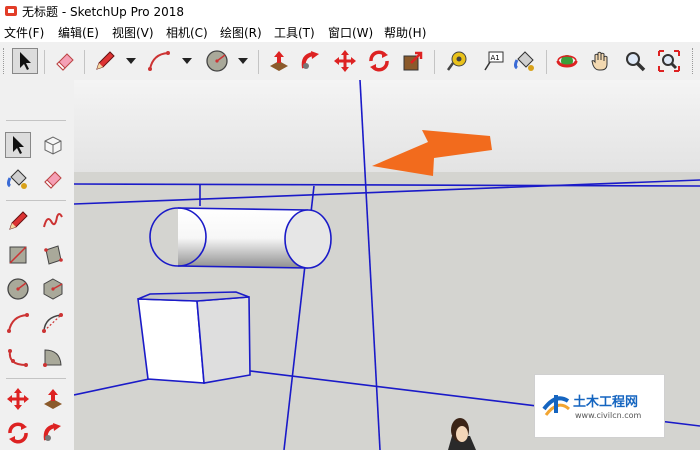 The width and height of the screenshot is (700, 450). I want to click on left-follow-me-tool-button, so click(53, 433).